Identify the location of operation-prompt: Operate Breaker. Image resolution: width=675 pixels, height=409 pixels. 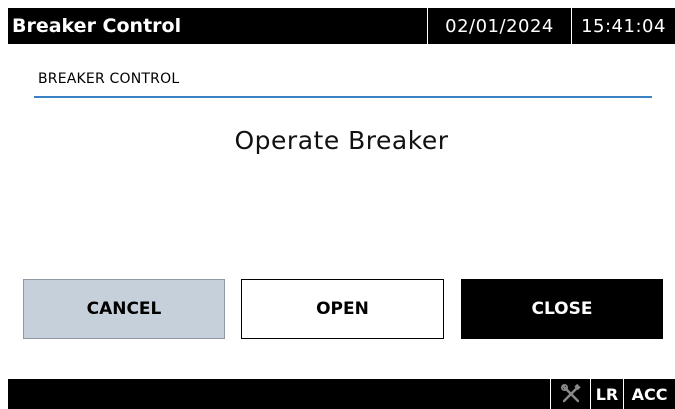
(341, 140).